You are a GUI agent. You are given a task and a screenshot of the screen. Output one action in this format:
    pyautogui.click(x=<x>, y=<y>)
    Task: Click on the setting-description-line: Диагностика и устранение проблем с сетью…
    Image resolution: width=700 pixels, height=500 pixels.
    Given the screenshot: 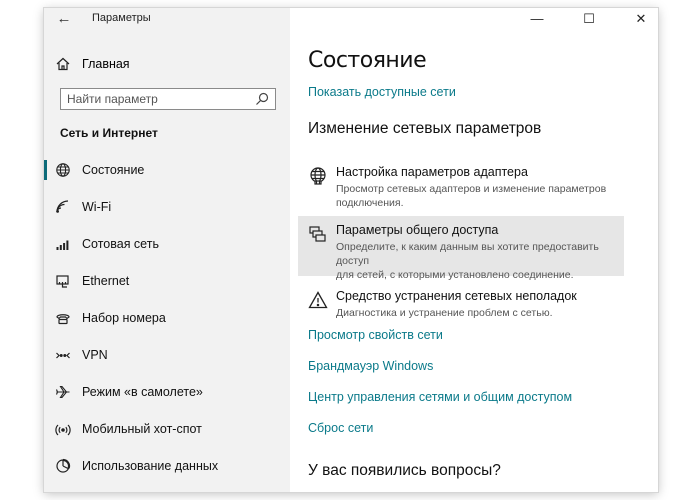 What is the action you would take?
    pyautogui.click(x=444, y=313)
    